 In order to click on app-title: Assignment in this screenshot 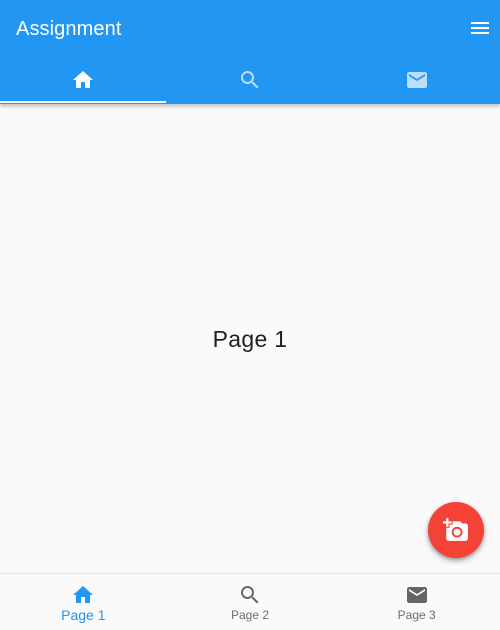, I will do `click(69, 29)`.